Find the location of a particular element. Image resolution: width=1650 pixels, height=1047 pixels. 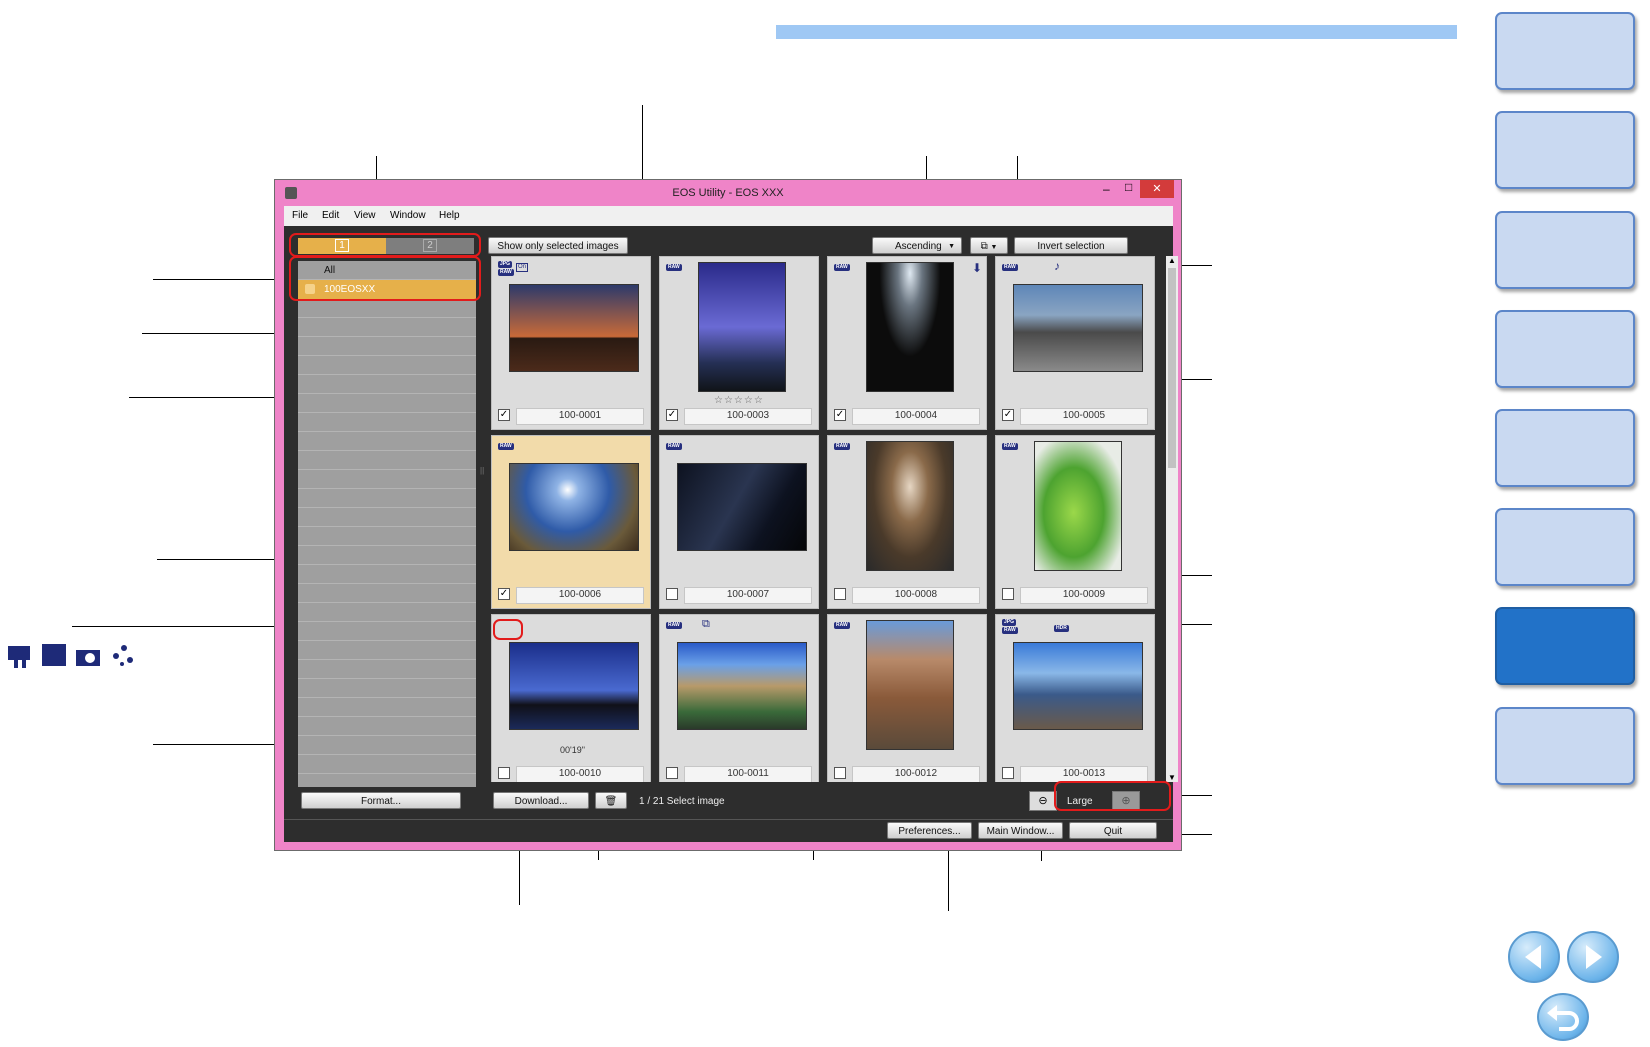

hdr-badge: HDR is located at coordinates (1061, 628).